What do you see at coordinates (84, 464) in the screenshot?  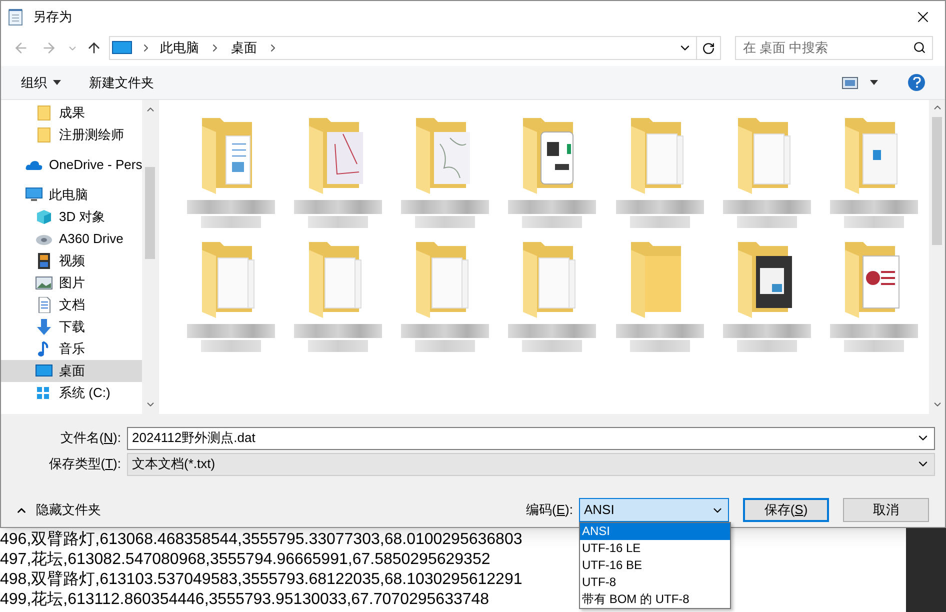 I see `field-label: 保存类型(T):` at bounding box center [84, 464].